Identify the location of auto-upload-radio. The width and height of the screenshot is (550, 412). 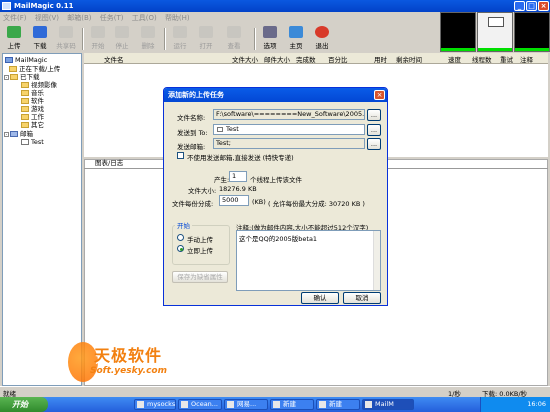
(180, 248).